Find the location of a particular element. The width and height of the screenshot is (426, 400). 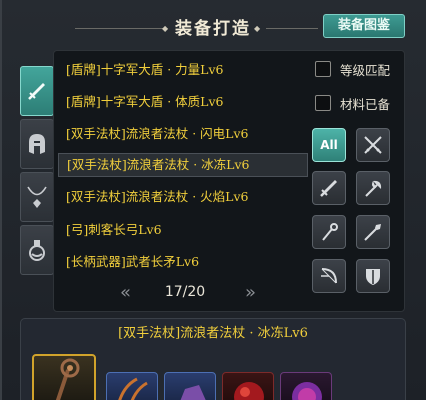

tab-armor is located at coordinates (37, 144).